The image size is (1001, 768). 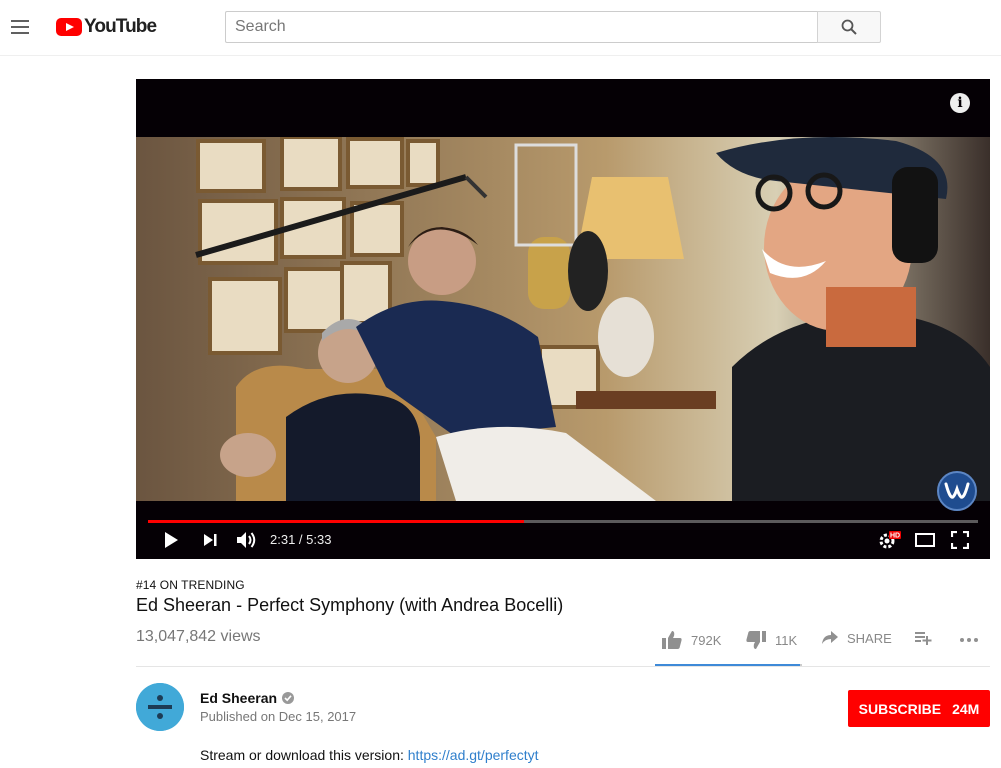 I want to click on channel-link: Ed Sheeran, so click(x=247, y=698).